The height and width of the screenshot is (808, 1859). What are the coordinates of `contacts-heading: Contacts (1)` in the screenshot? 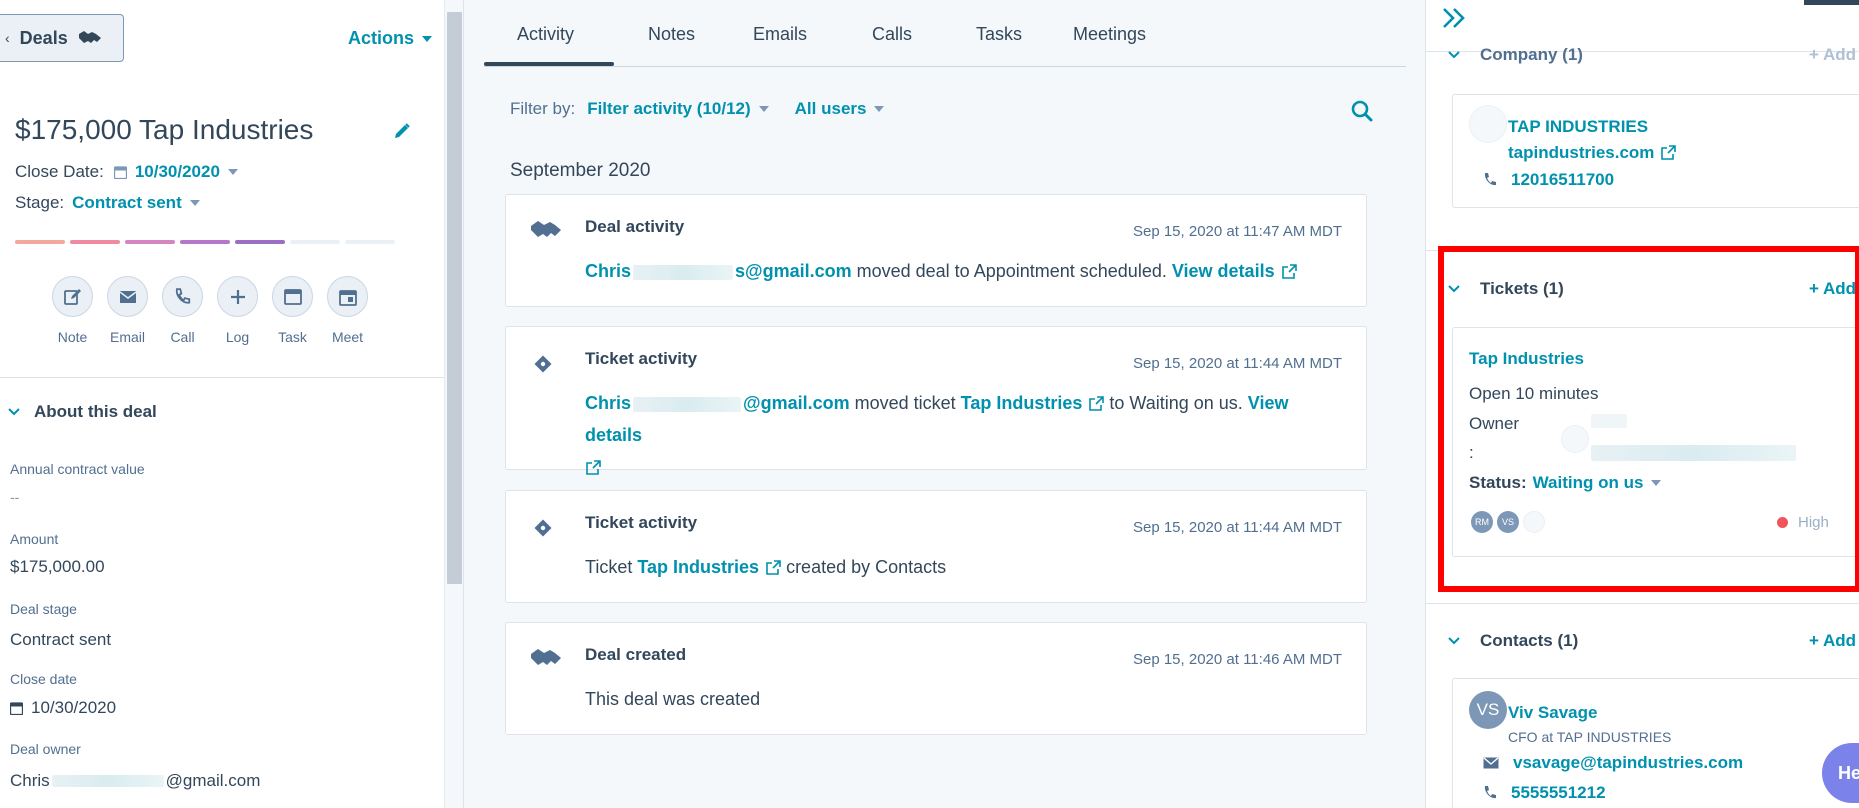 It's located at (1529, 640).